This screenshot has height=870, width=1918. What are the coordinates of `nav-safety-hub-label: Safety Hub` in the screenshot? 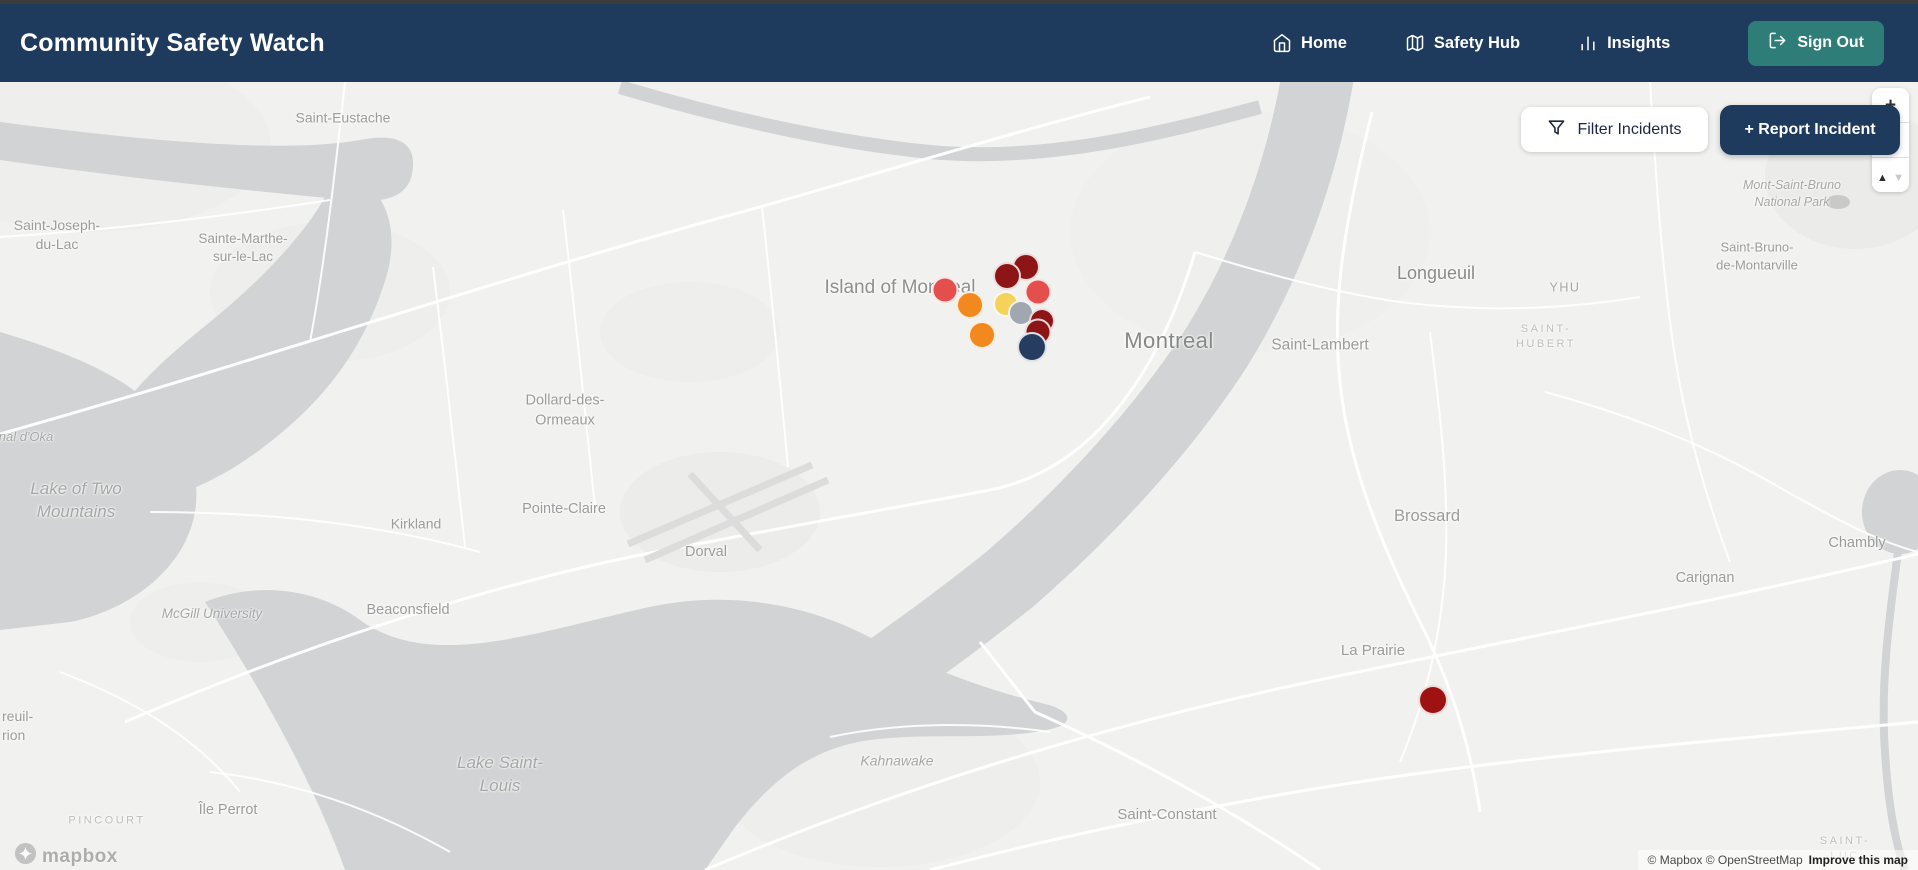 It's located at (1477, 42).